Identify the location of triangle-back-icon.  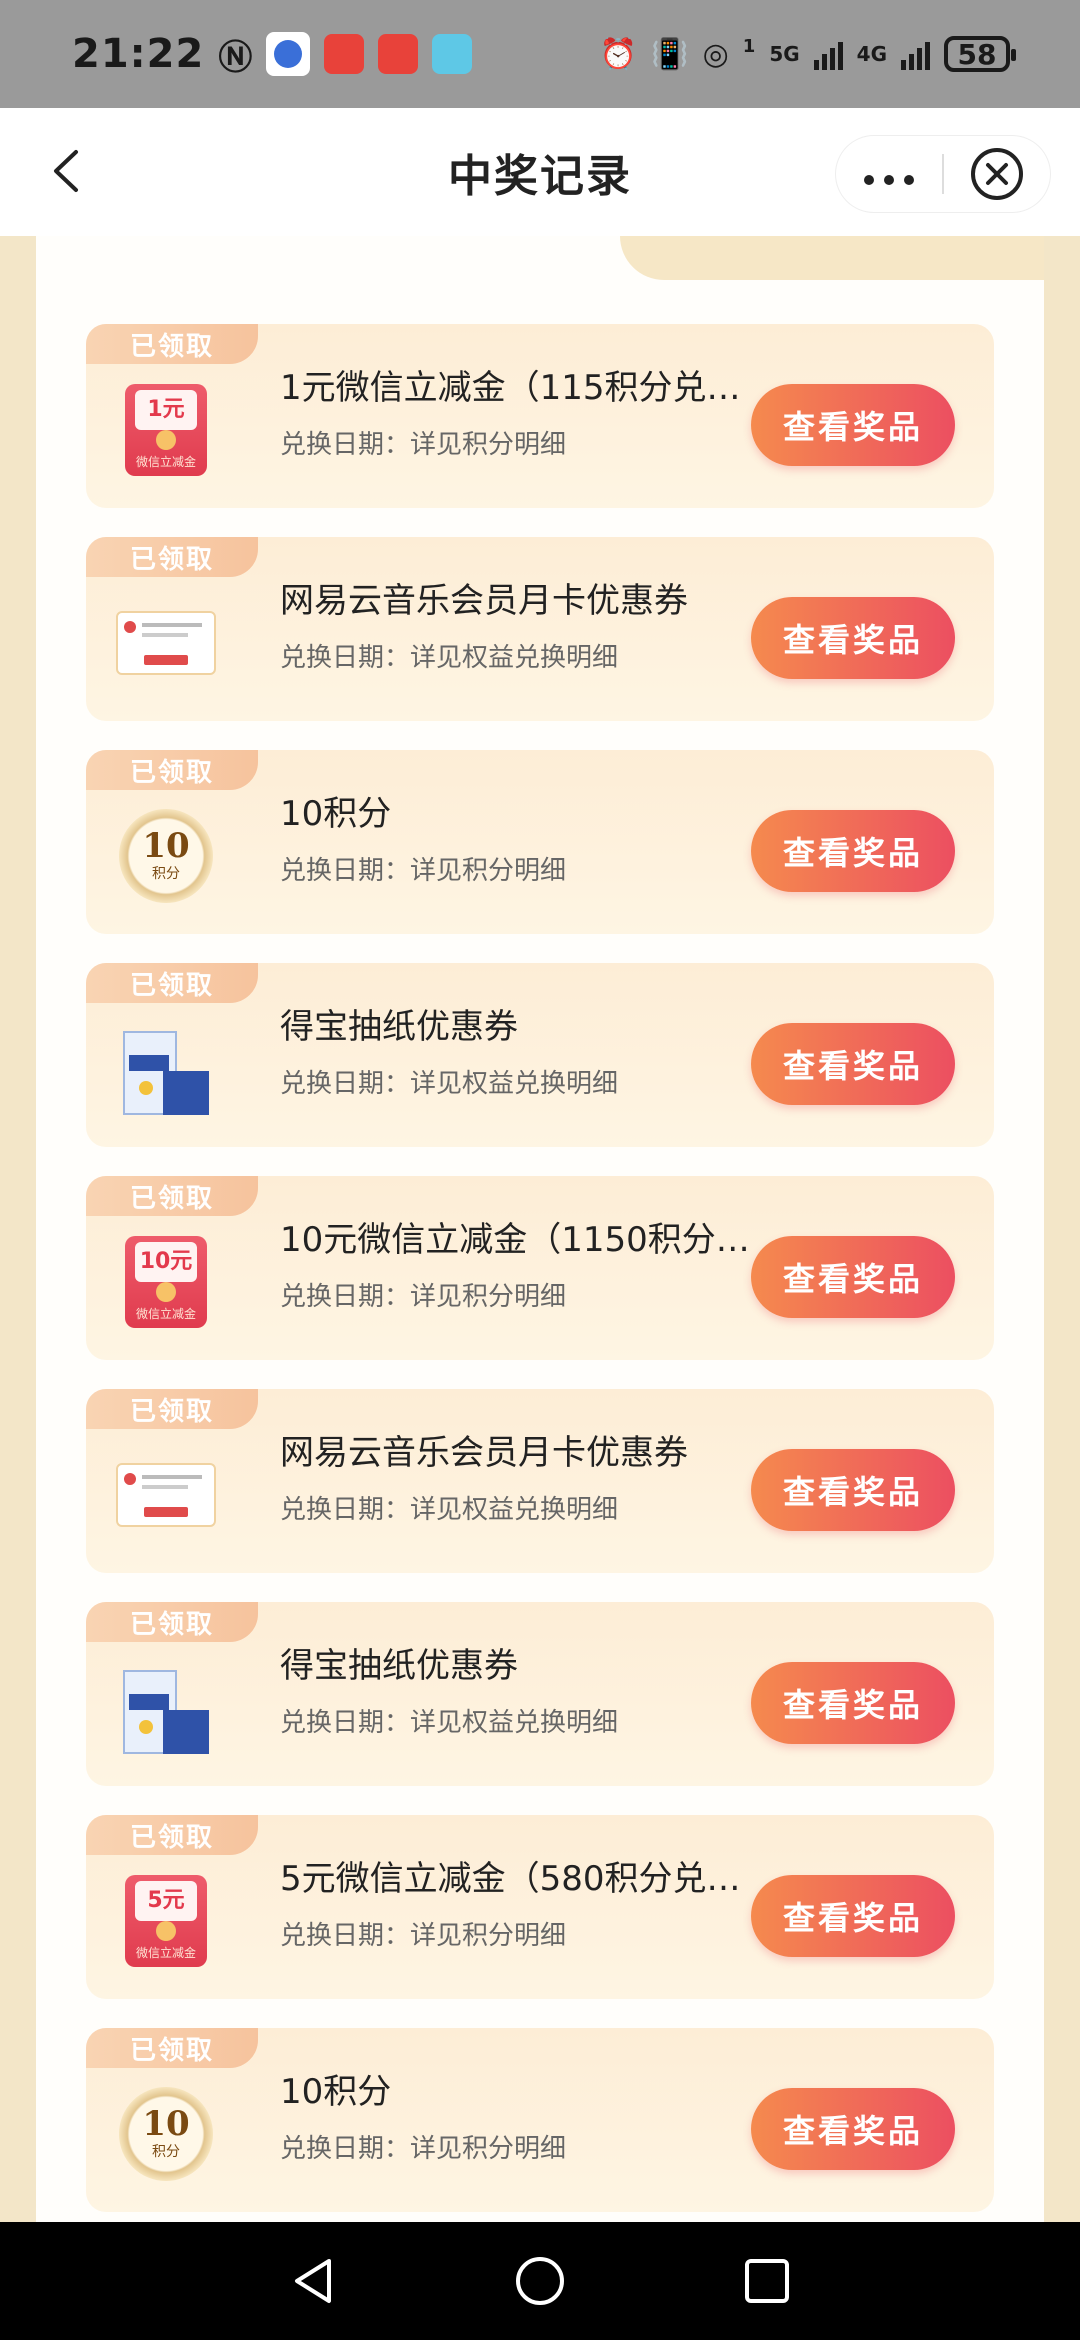
(313, 2281).